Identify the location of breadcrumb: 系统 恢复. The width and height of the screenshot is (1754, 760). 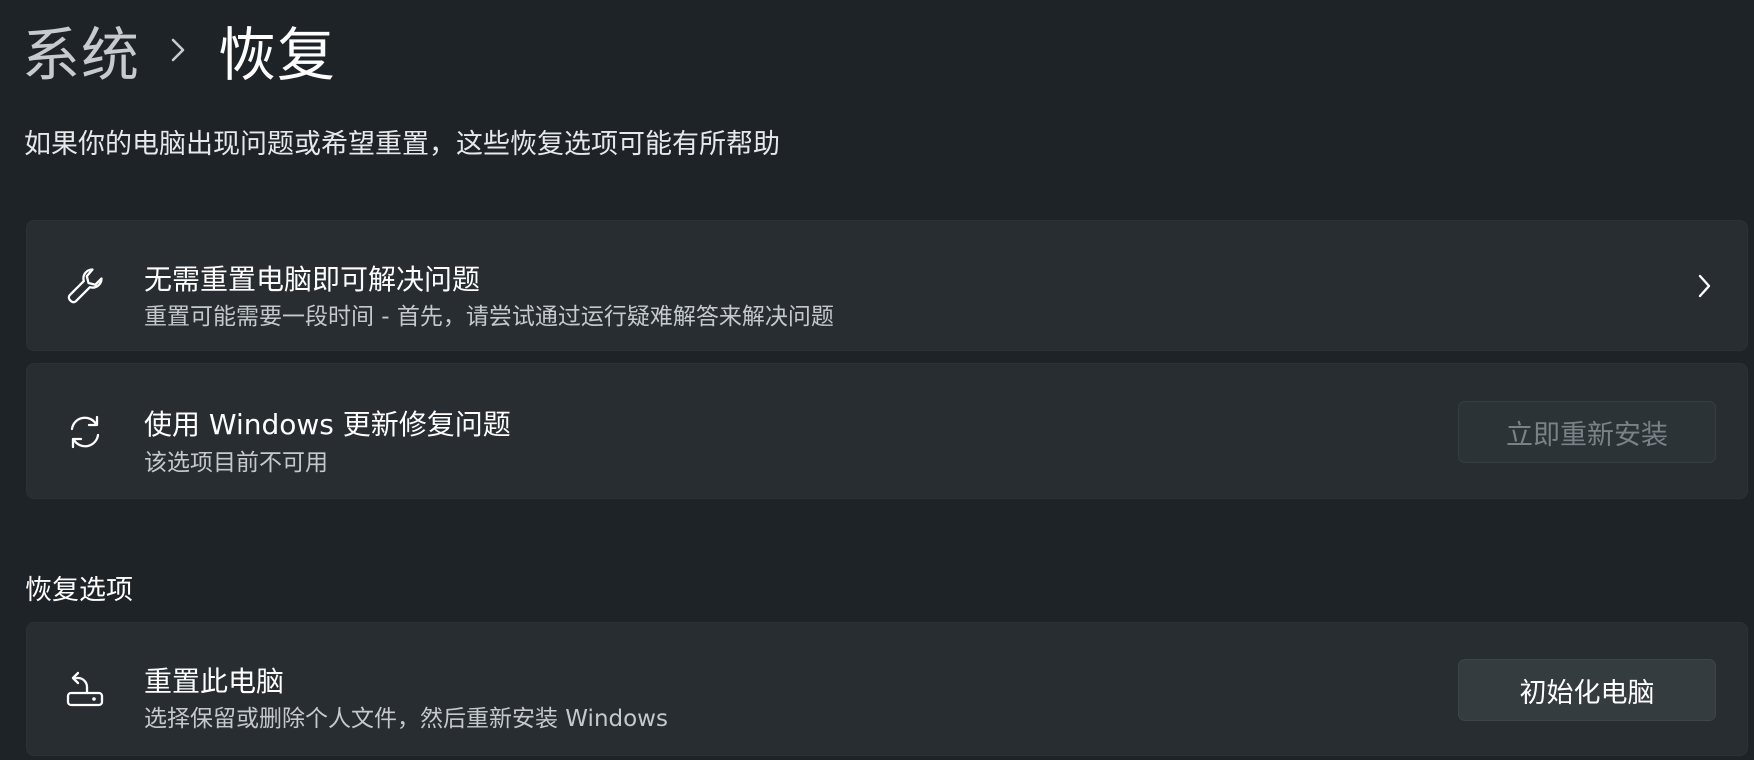
(179, 50).